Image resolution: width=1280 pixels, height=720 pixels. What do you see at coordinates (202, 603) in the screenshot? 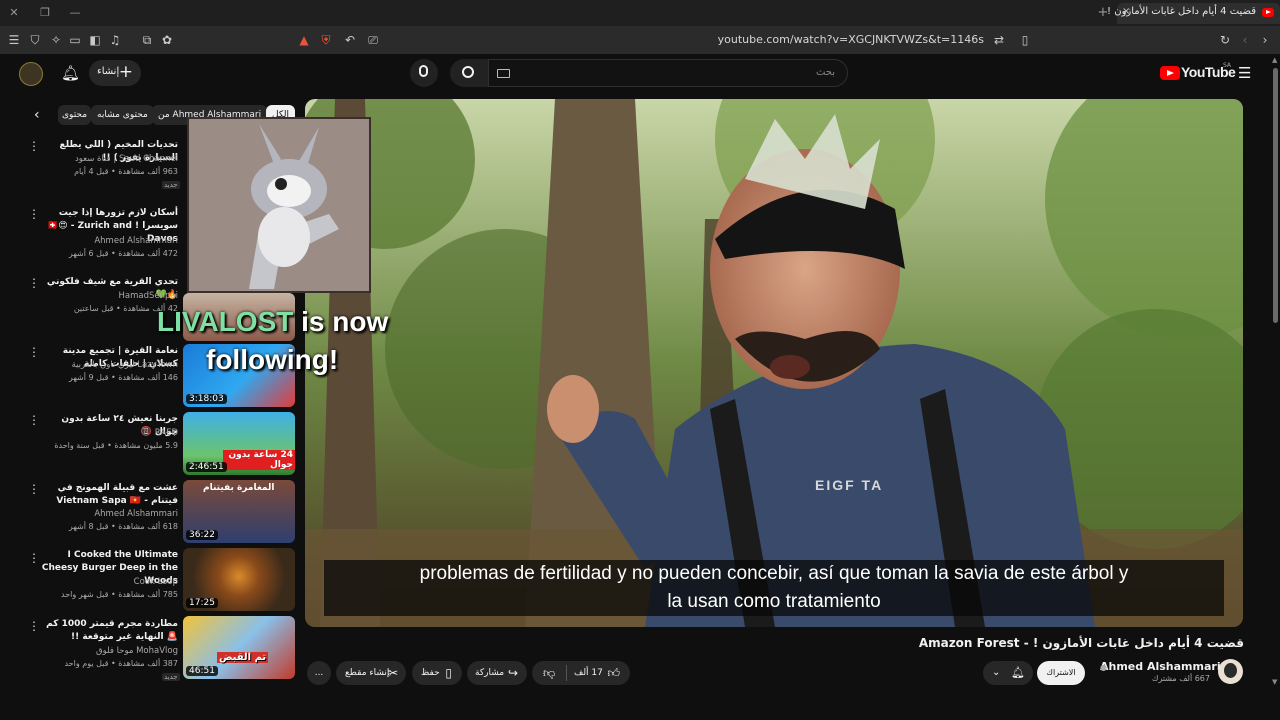
I see `video-duration: 17:25` at bounding box center [202, 603].